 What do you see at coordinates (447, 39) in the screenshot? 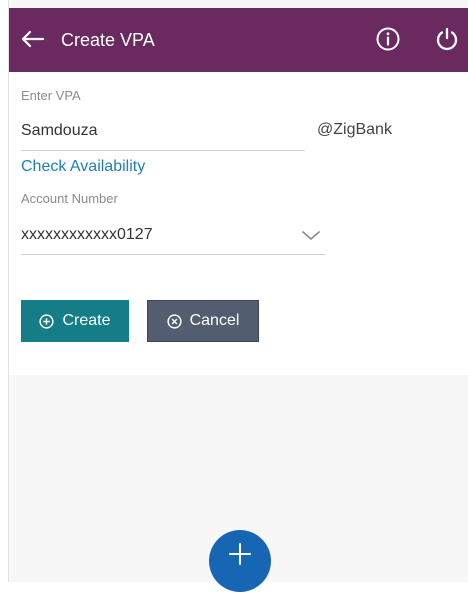
I see `power-icon` at bounding box center [447, 39].